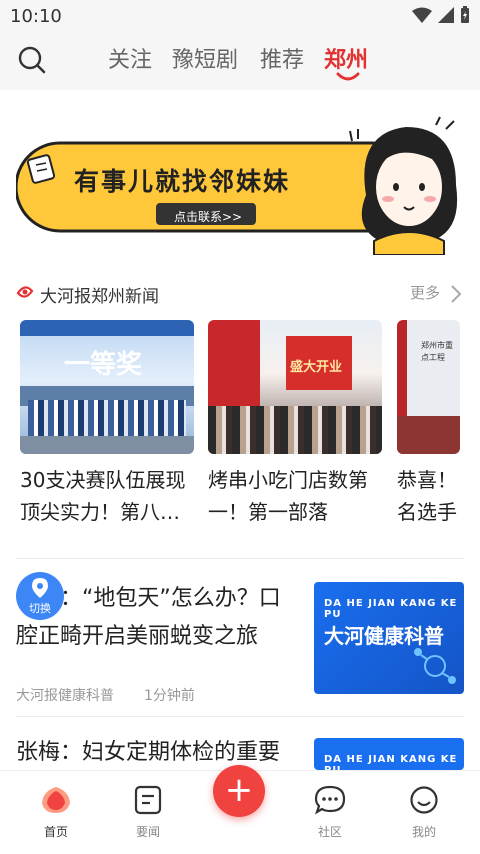 This screenshot has height=854, width=480. What do you see at coordinates (240, 17) in the screenshot?
I see `status-bar` at bounding box center [240, 17].